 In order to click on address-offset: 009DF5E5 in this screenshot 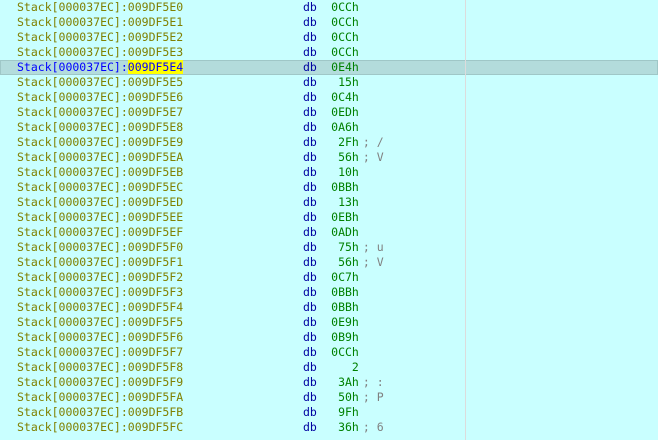, I will do `click(155, 82)`.